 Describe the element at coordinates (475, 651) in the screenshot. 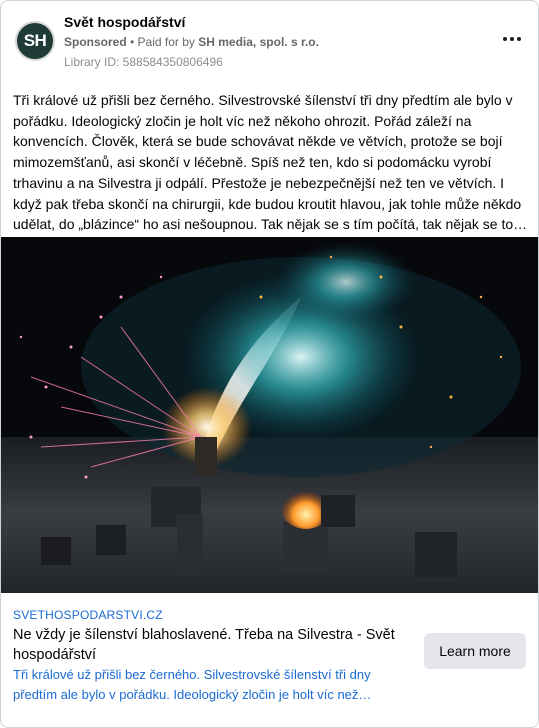

I see `learn-more-button: Learn more` at that location.